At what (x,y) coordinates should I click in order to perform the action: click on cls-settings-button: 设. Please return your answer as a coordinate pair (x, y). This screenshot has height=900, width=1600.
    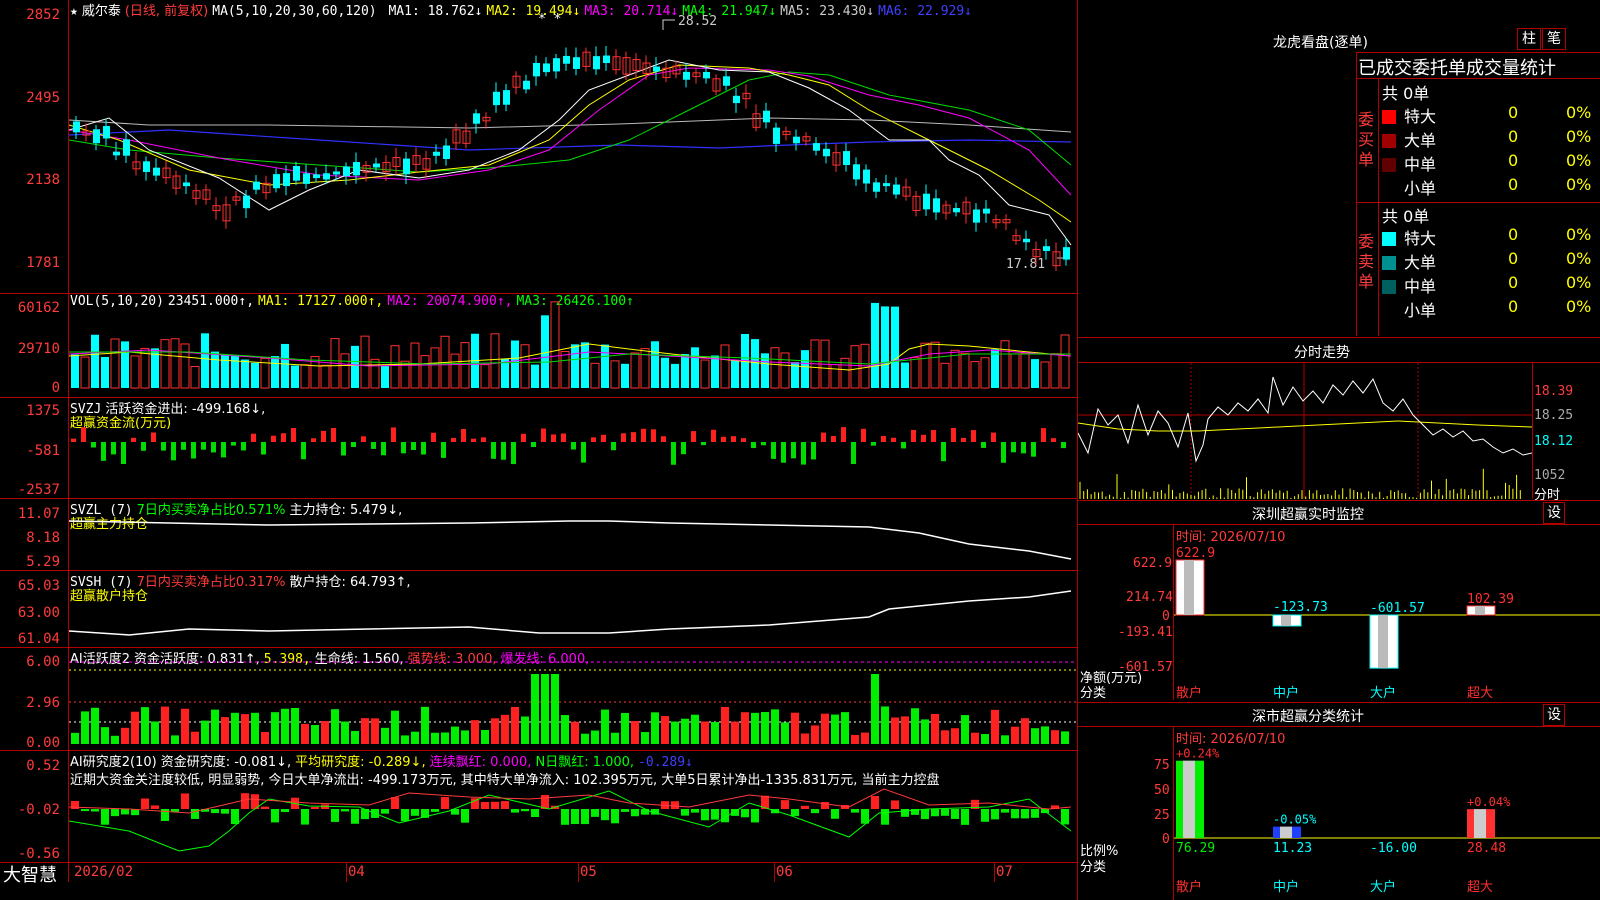
    Looking at the image, I should click on (1554, 715).